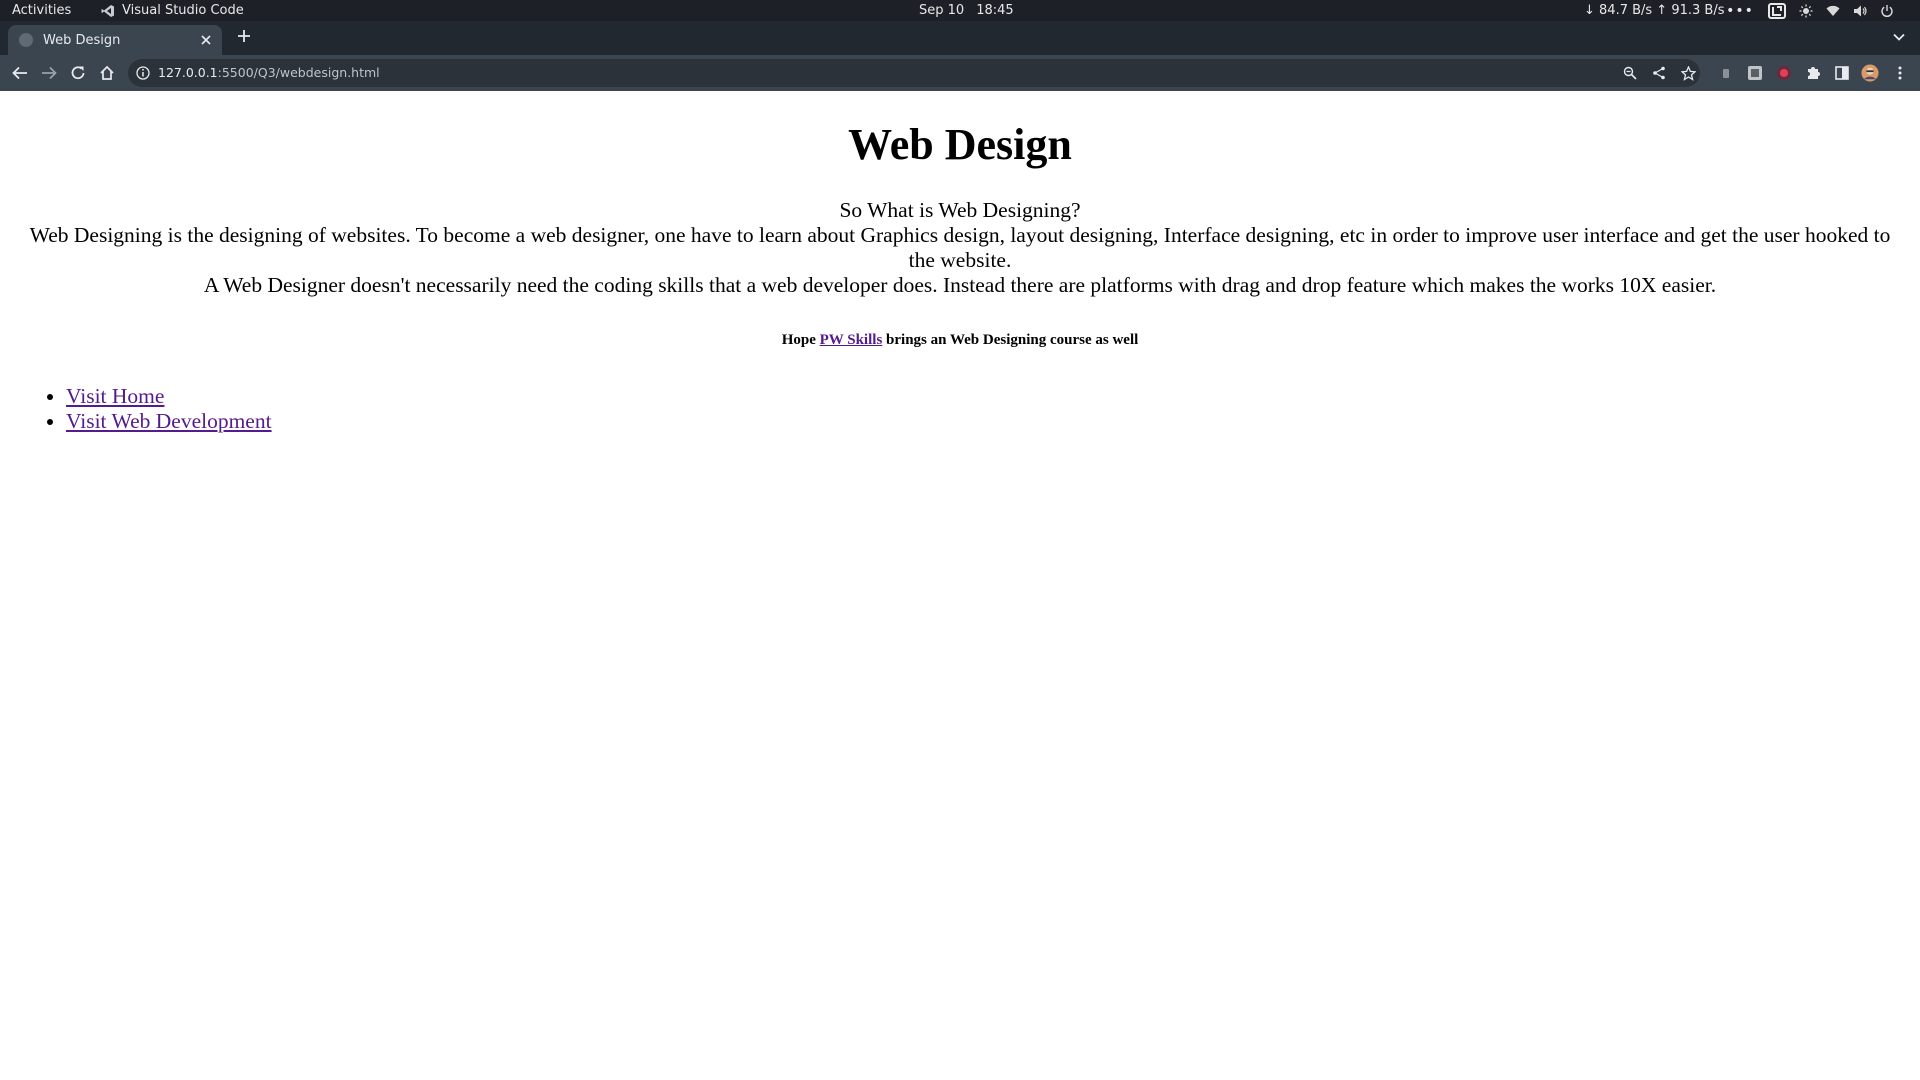 The width and height of the screenshot is (1920, 1080). I want to click on hope-text-after: brings an Web Designing course as well, so click(1010, 340).